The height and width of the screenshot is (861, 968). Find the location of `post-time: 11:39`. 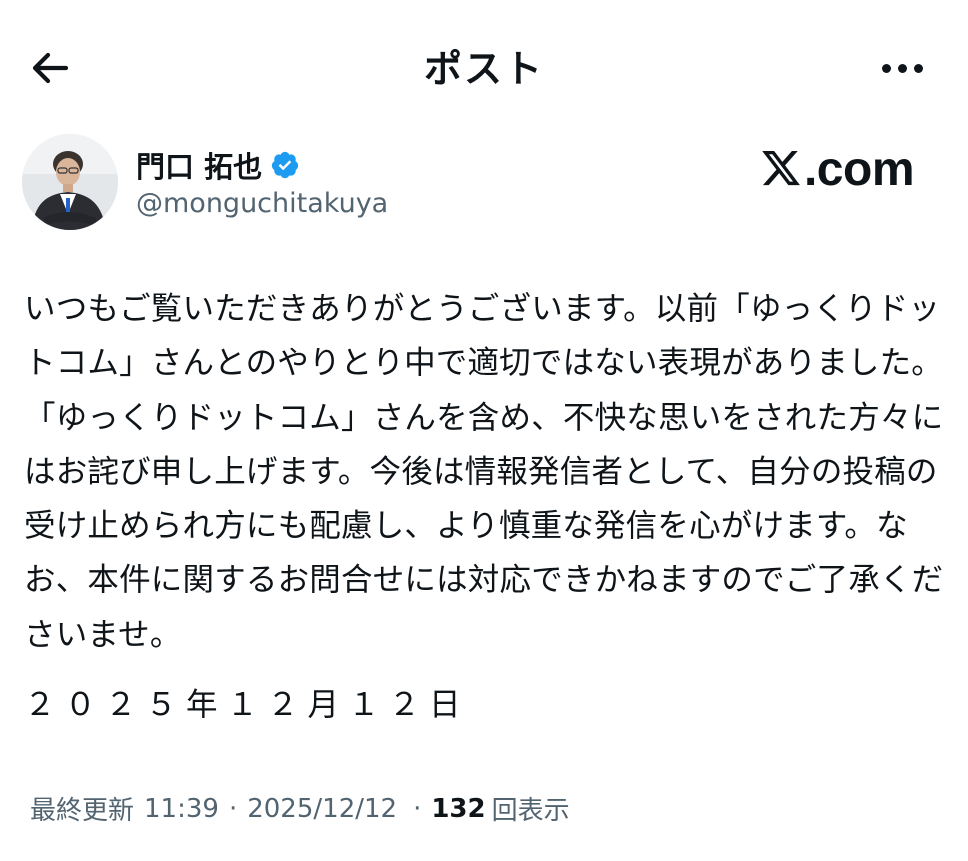

post-time: 11:39 is located at coordinates (181, 809).